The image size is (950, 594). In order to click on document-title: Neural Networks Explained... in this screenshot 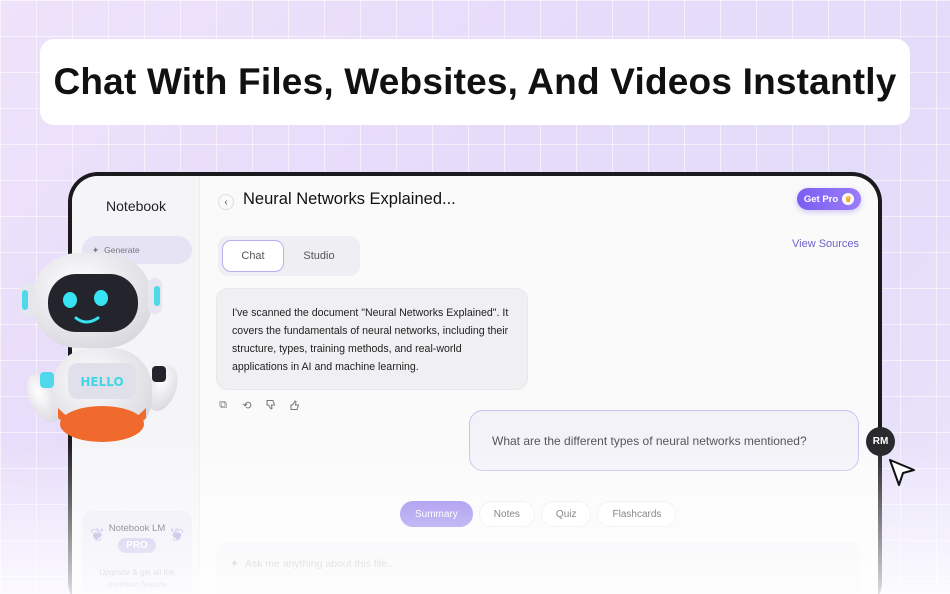, I will do `click(349, 199)`.